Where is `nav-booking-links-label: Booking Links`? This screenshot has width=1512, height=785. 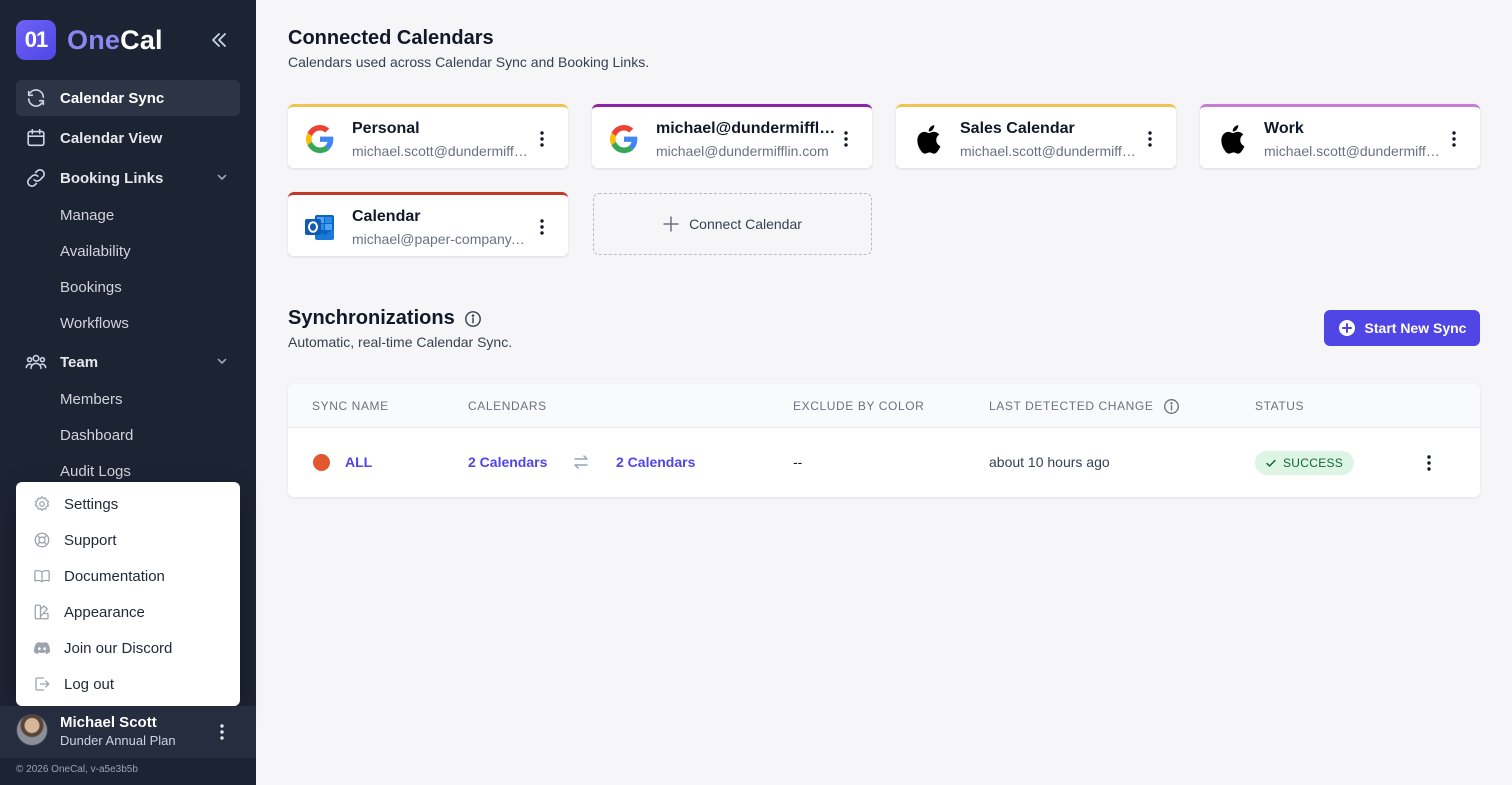
nav-booking-links-label: Booking Links is located at coordinates (112, 178).